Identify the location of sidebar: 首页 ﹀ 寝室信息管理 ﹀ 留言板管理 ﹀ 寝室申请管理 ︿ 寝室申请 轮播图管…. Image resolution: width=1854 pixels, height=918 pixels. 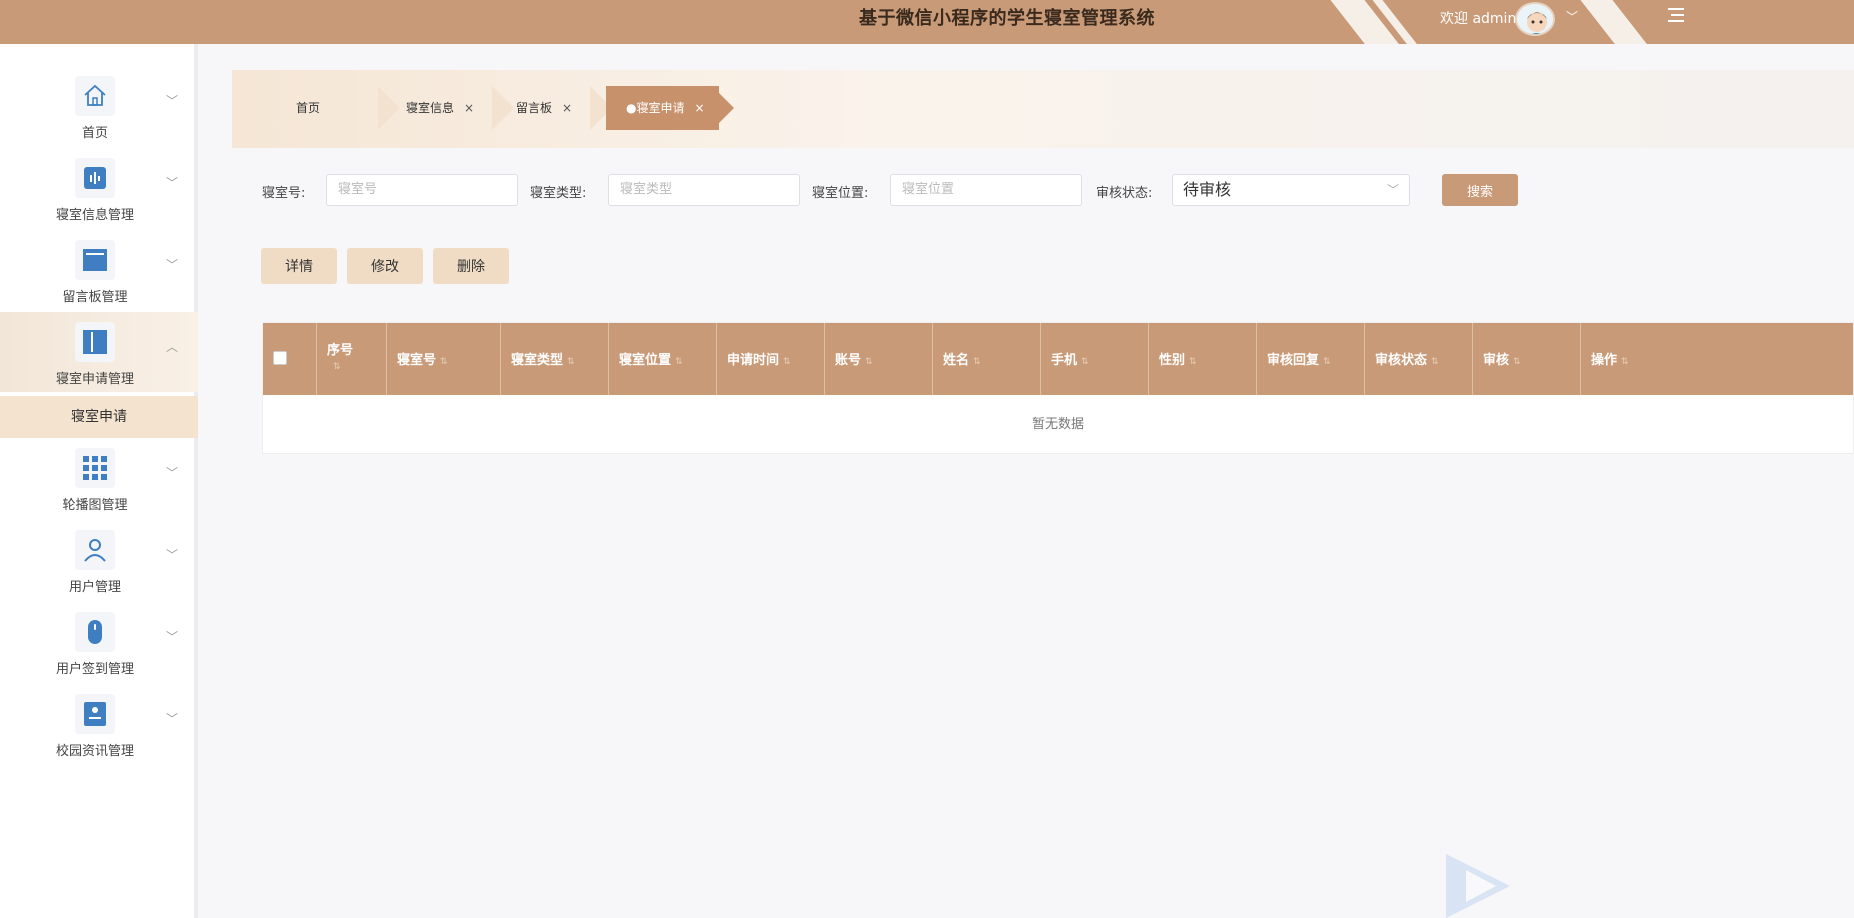
(99, 481).